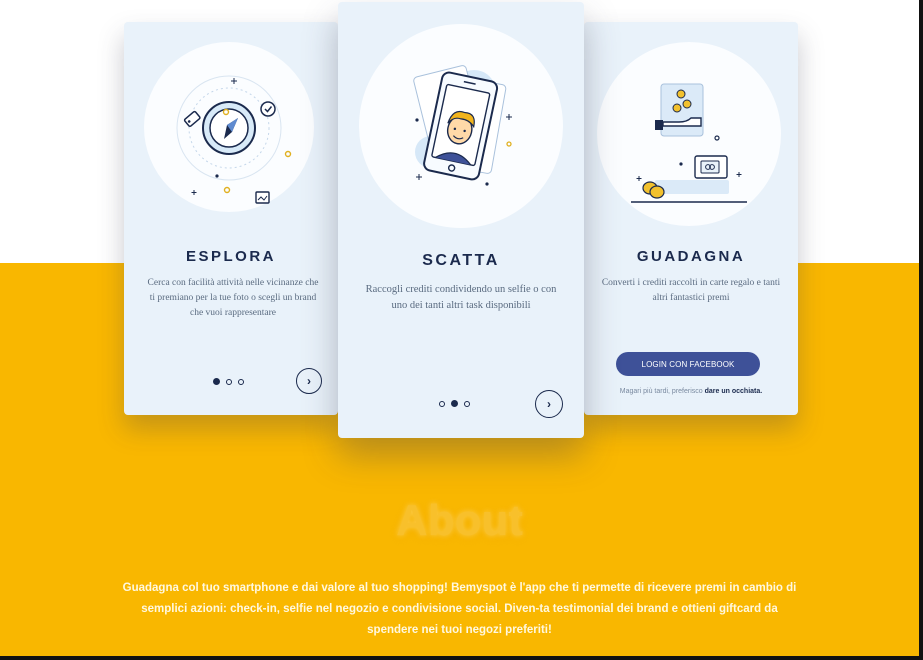 Image resolution: width=923 pixels, height=660 pixels. Describe the element at coordinates (661, 391) in the screenshot. I see `skip-login-prefix: Magari più tardi, preferisco` at that location.